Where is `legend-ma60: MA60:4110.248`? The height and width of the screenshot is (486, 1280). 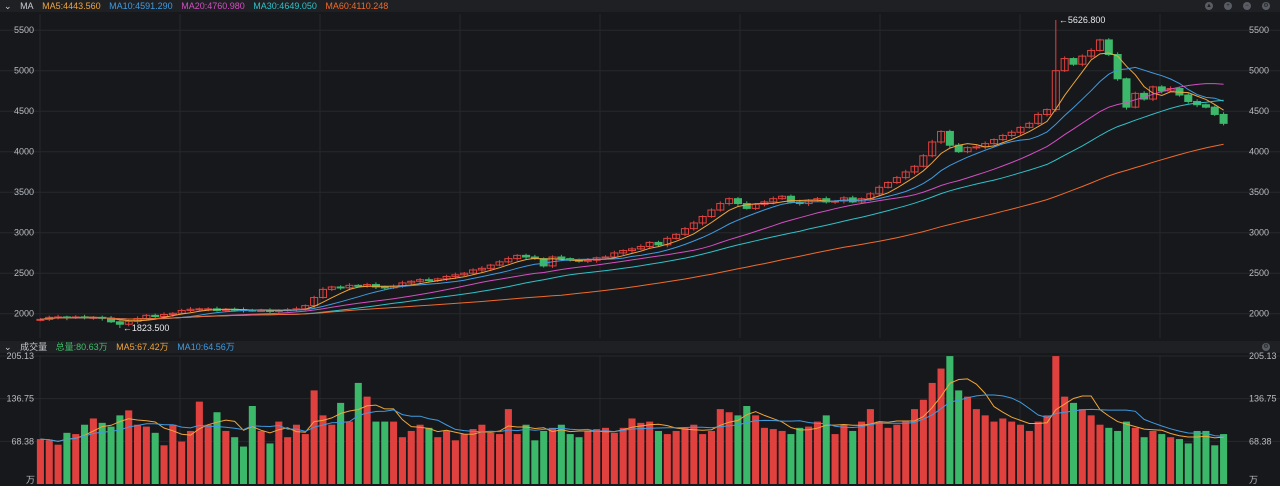 legend-ma60: MA60:4110.248 is located at coordinates (357, 6).